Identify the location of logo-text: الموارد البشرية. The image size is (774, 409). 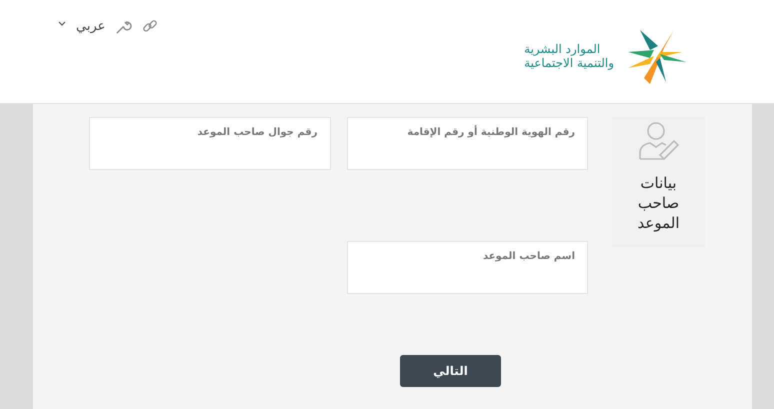
(562, 49).